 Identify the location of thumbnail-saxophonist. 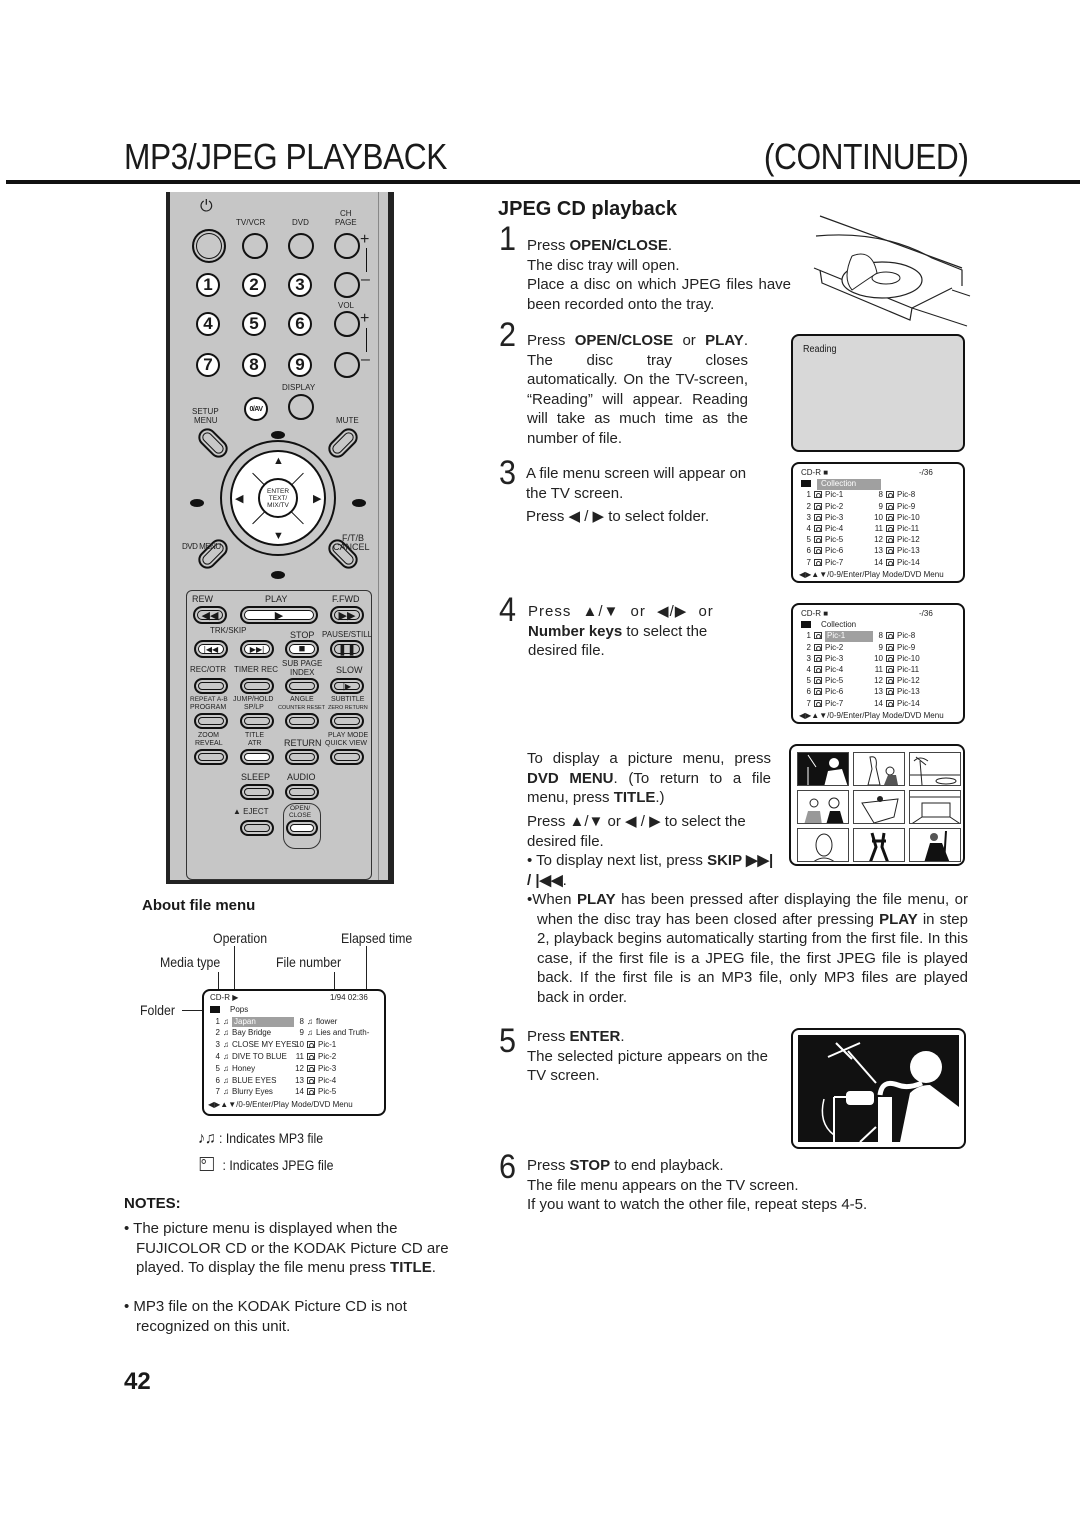
(823, 769).